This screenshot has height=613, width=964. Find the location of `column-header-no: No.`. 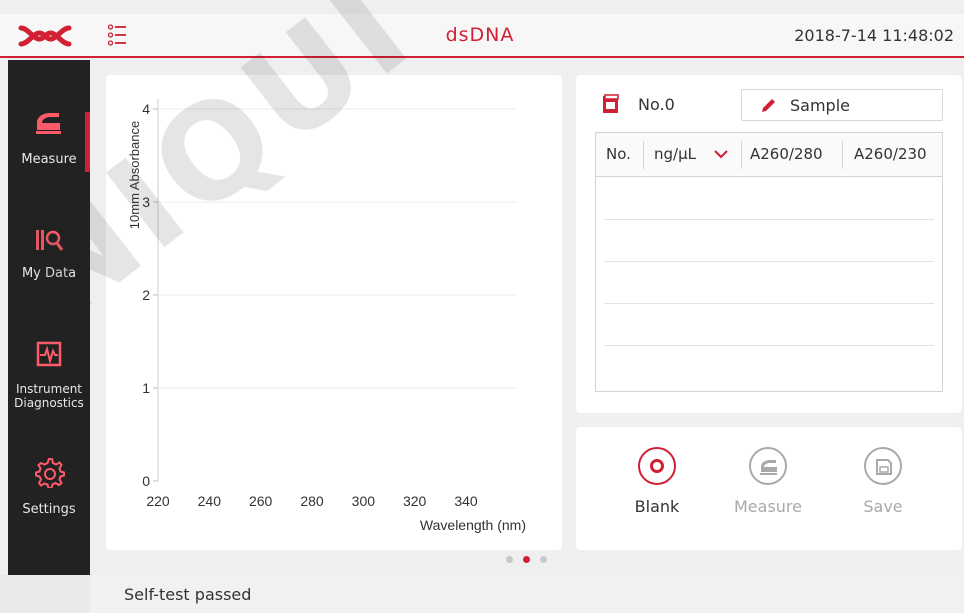

column-header-no: No. is located at coordinates (618, 154).